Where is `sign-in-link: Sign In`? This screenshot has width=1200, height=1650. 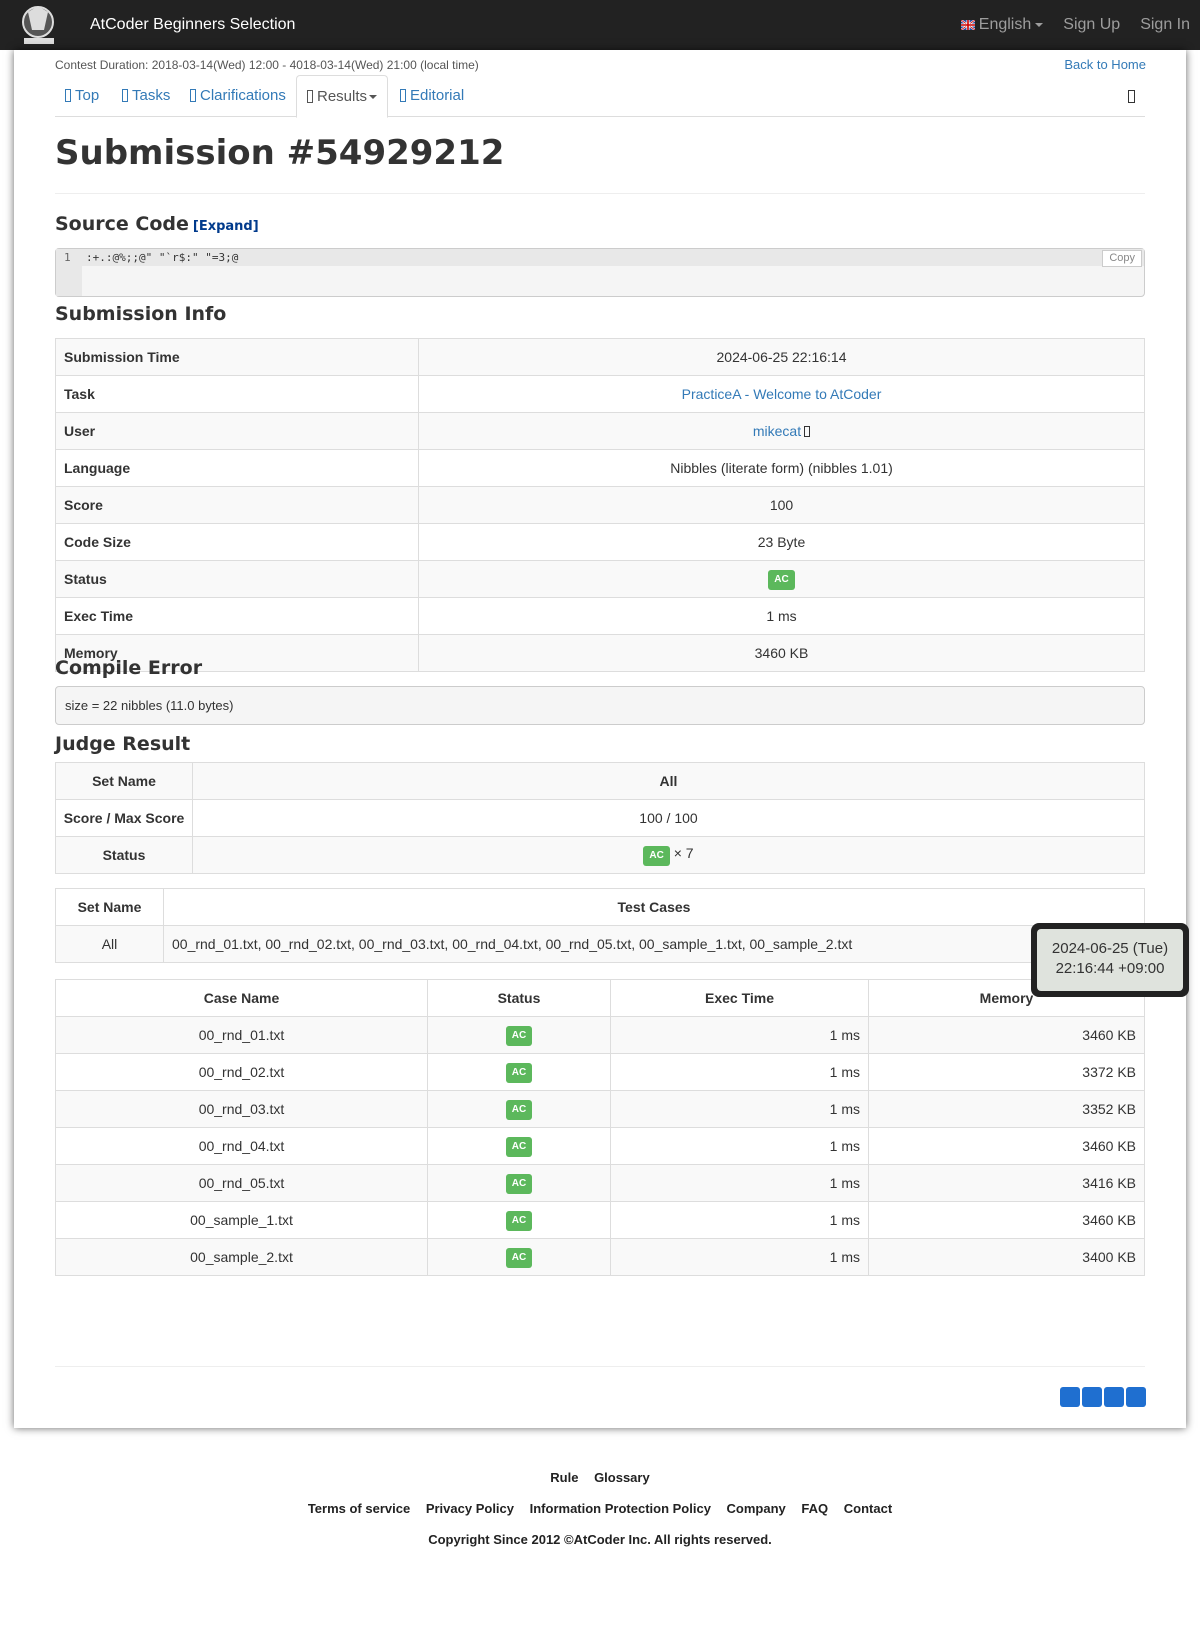 sign-in-link: Sign In is located at coordinates (1165, 25).